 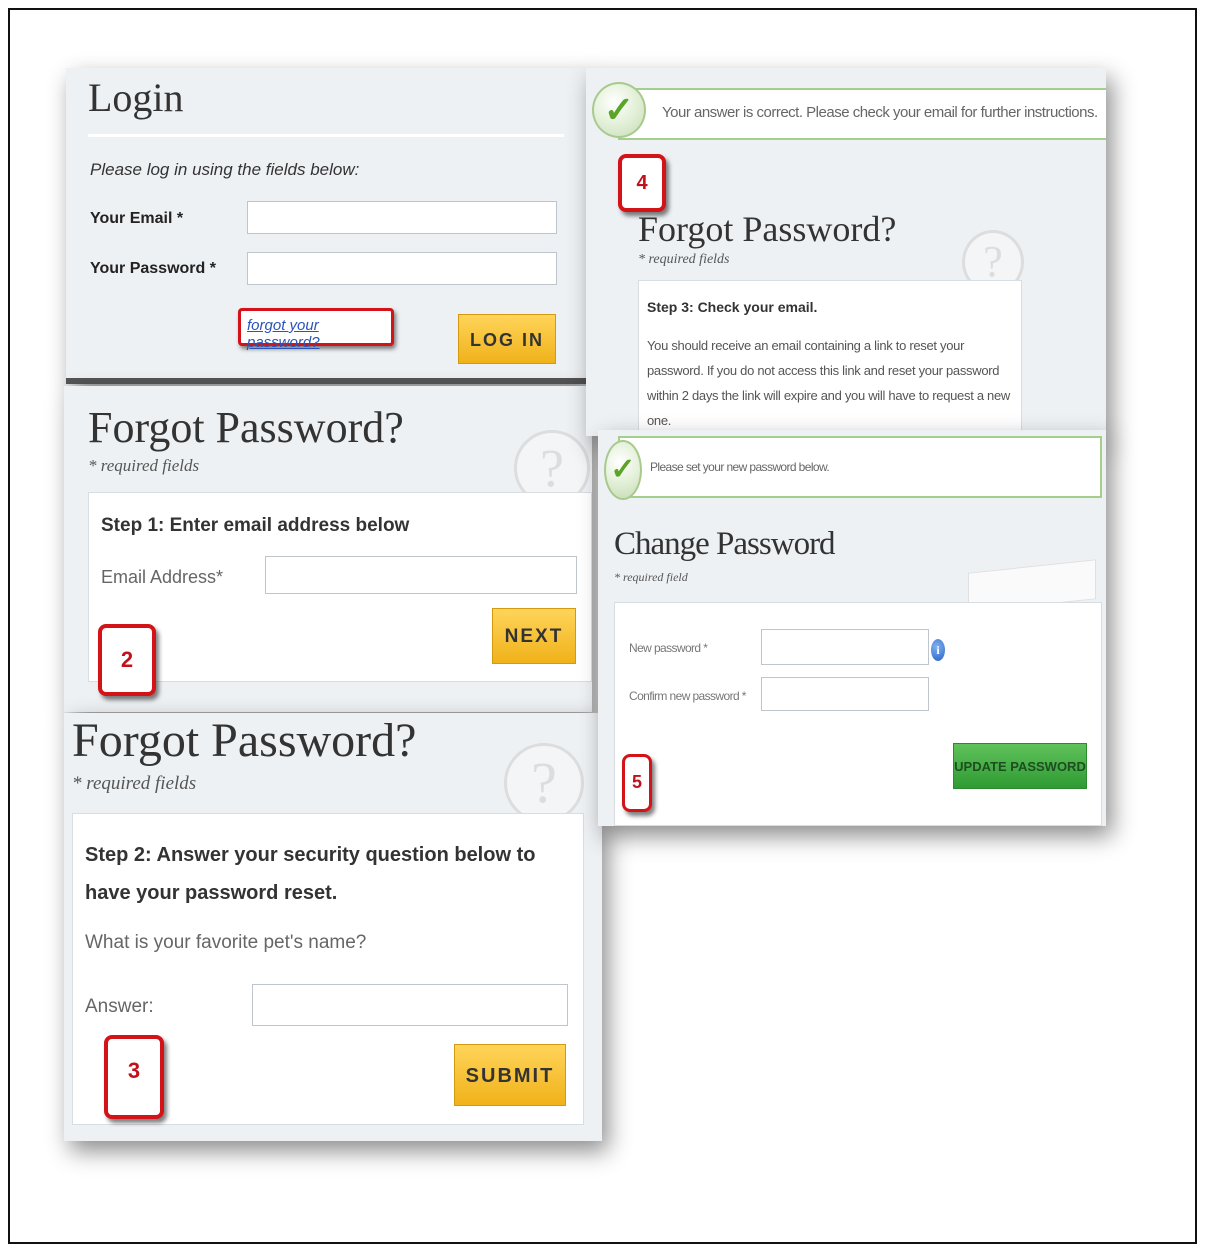 What do you see at coordinates (1020, 766) in the screenshot?
I see `update-password-button: UPDATE PASSWORD` at bounding box center [1020, 766].